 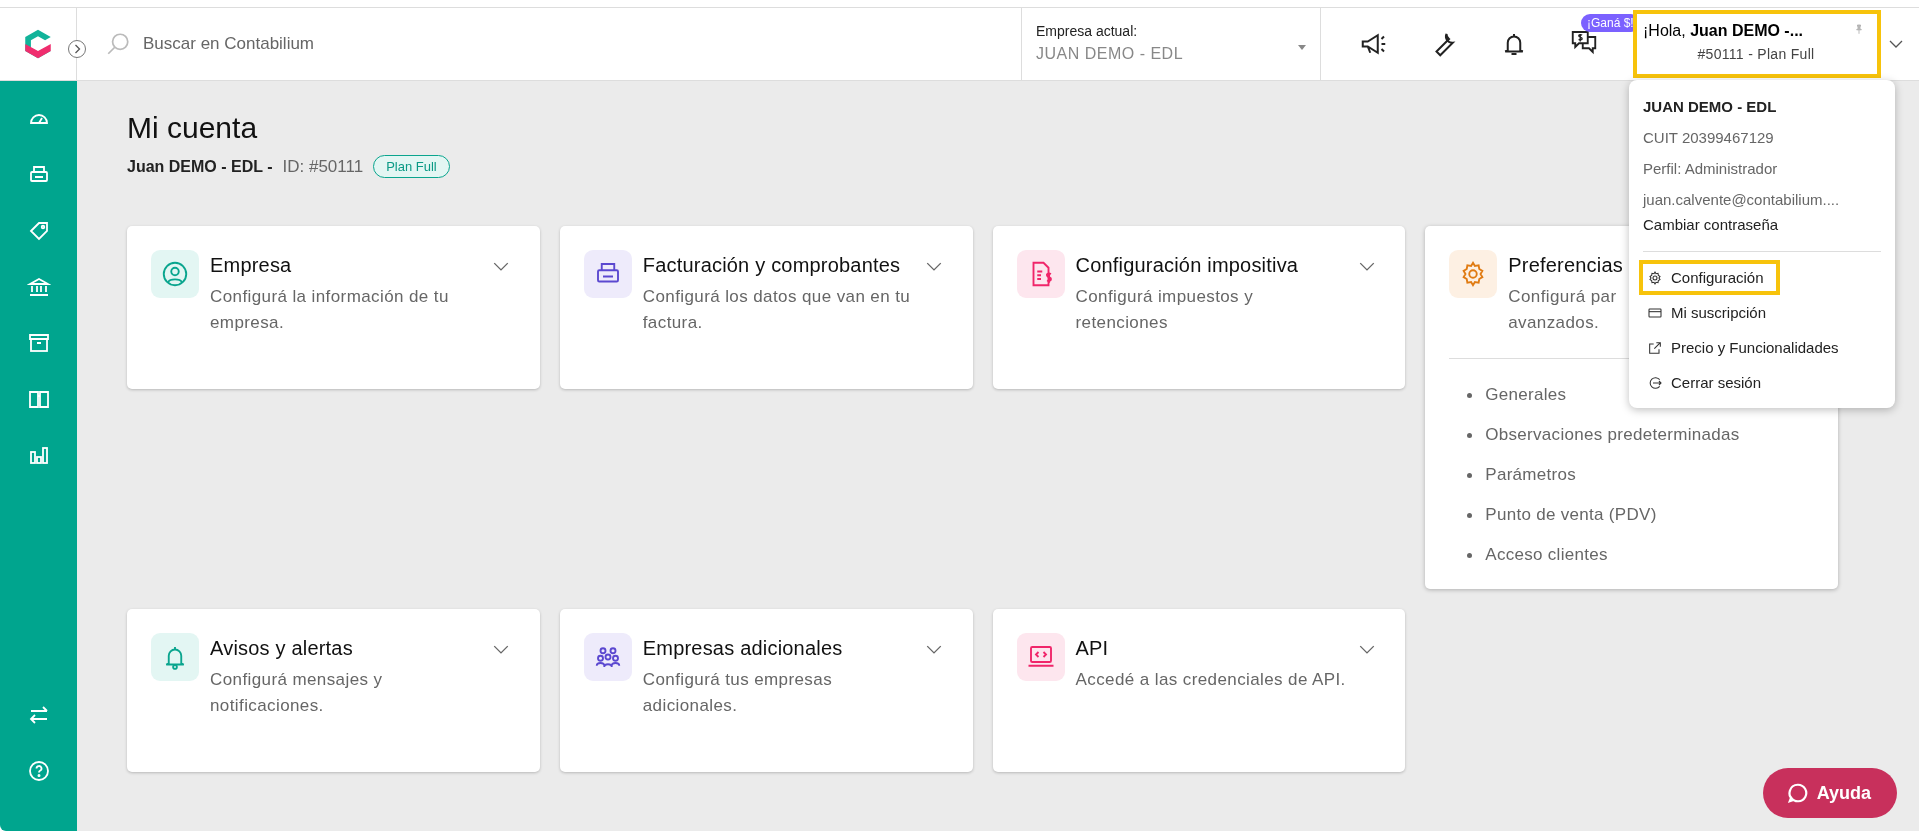 I want to click on settings-card: Facturación y comprobantes Configurá los datos que van en tu factura., so click(x=766, y=307).